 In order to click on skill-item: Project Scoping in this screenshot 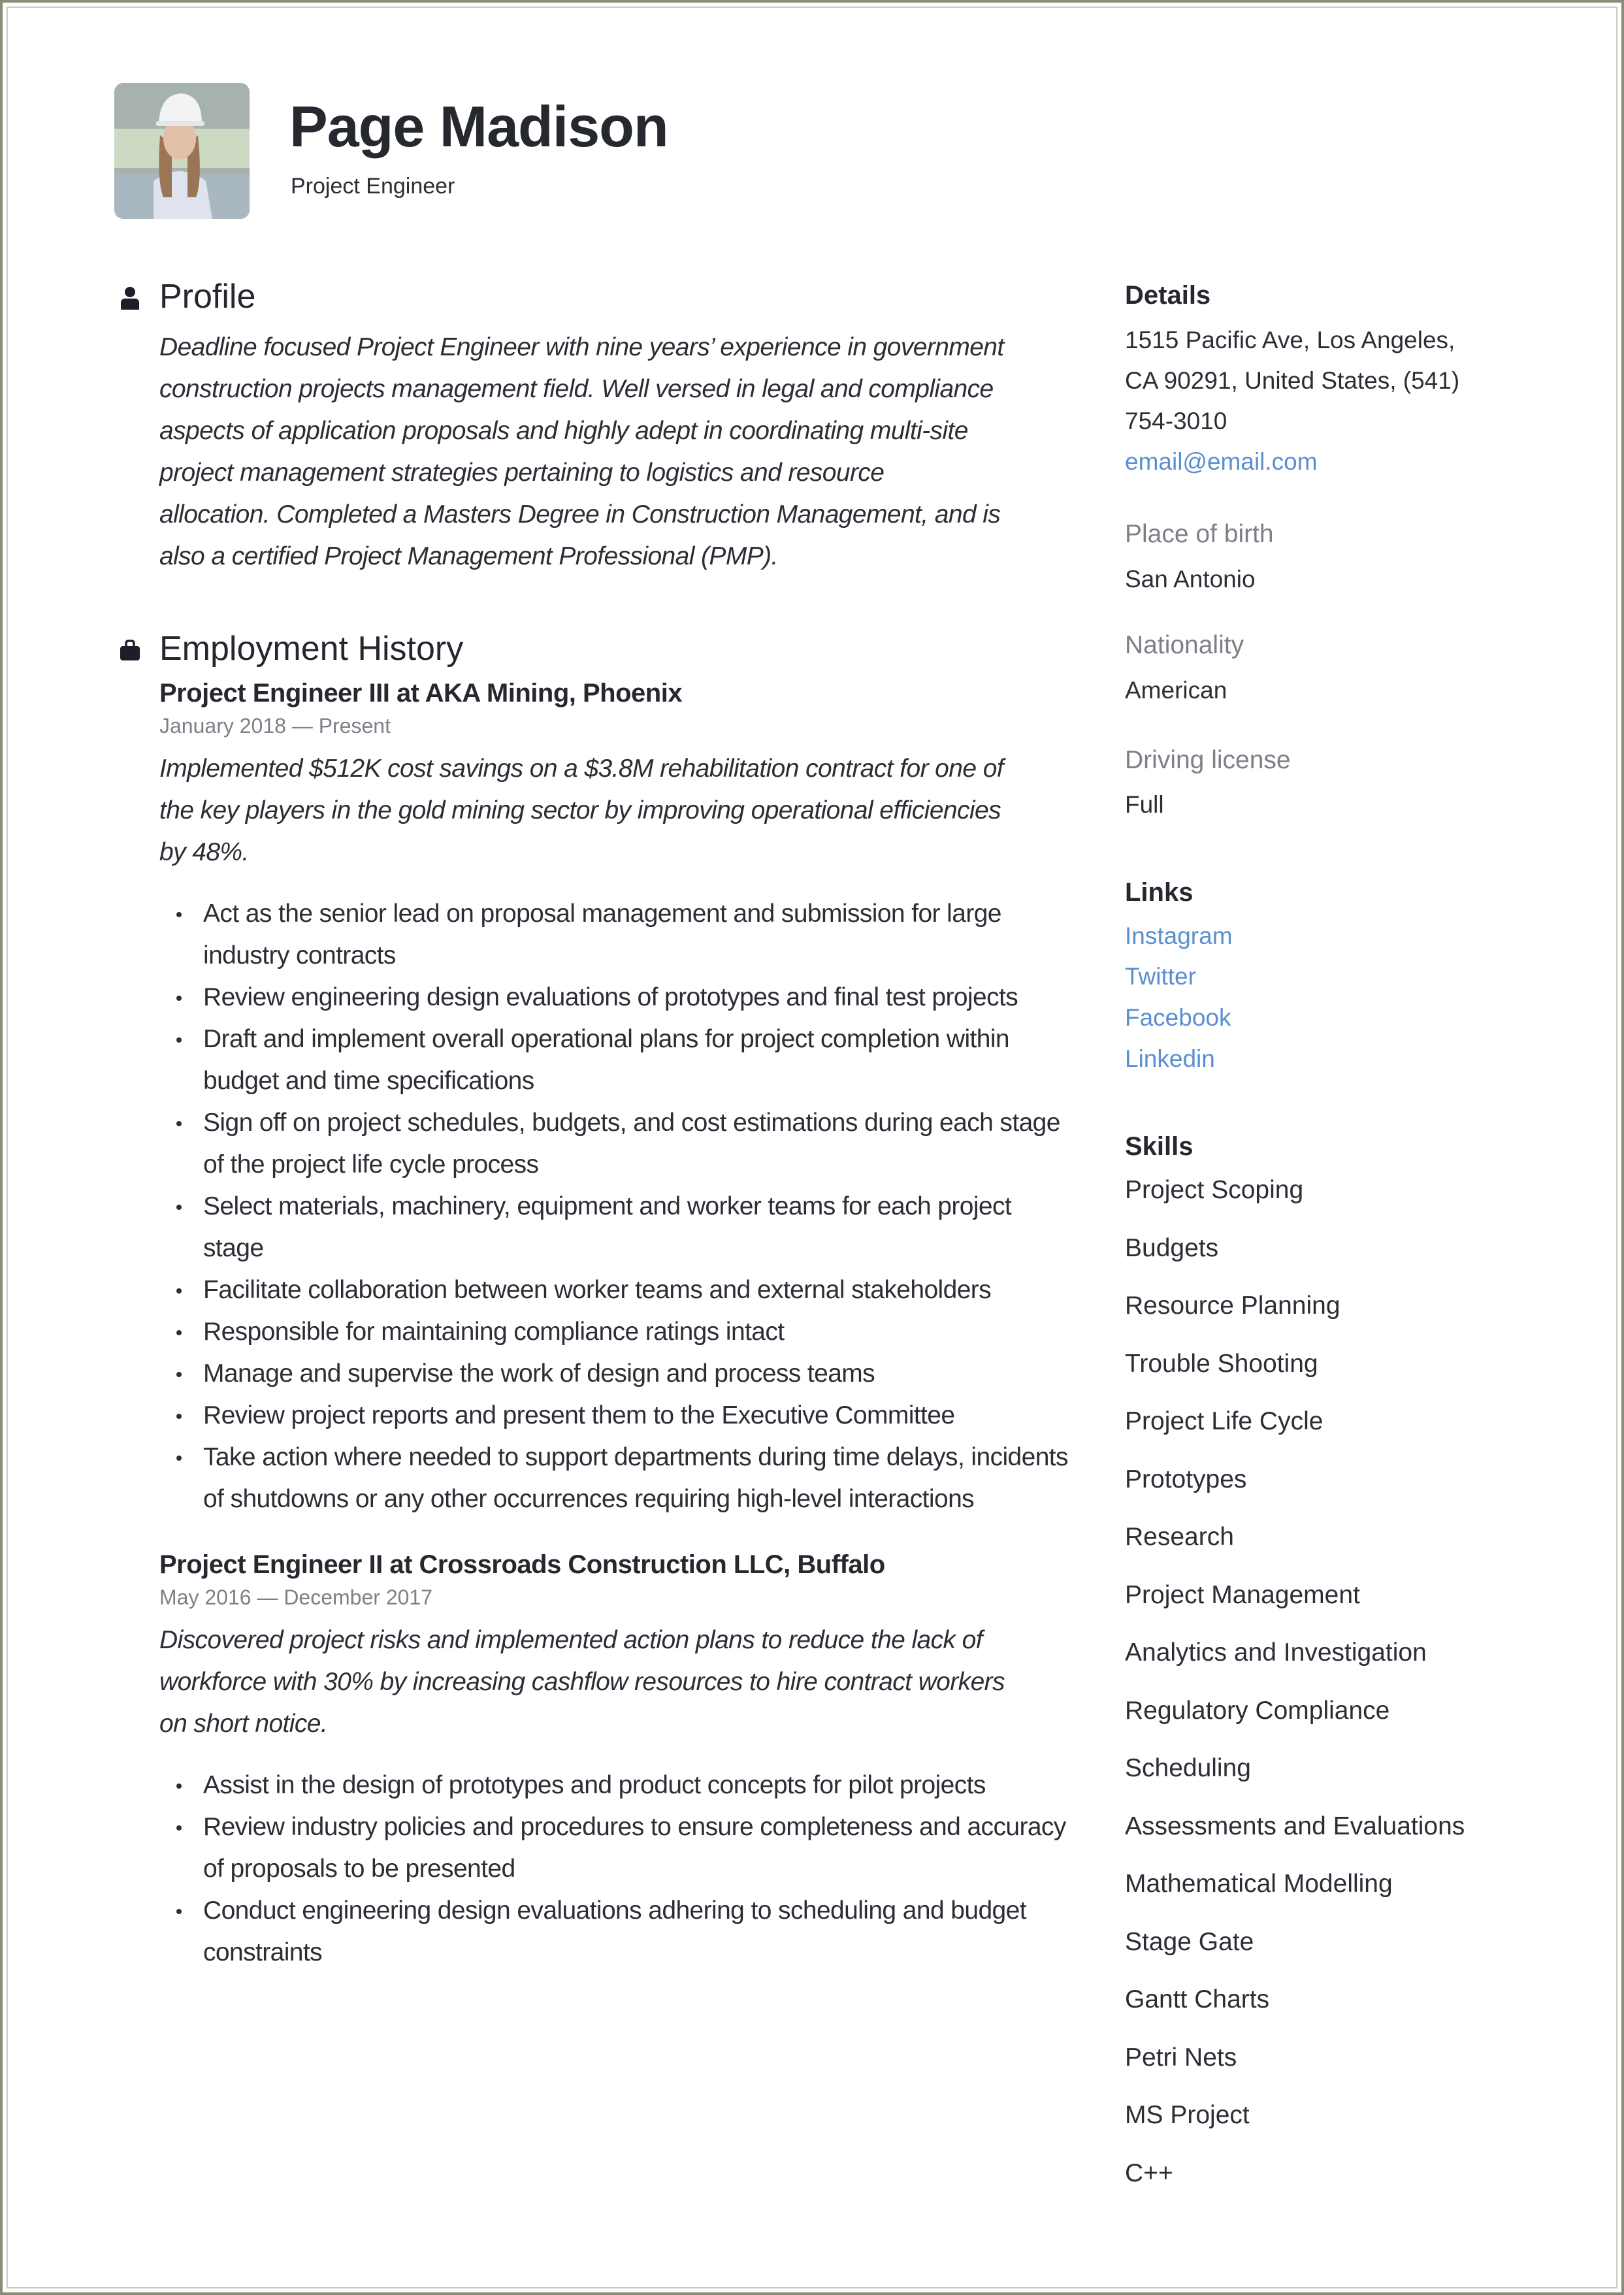, I will do `click(1214, 1190)`.